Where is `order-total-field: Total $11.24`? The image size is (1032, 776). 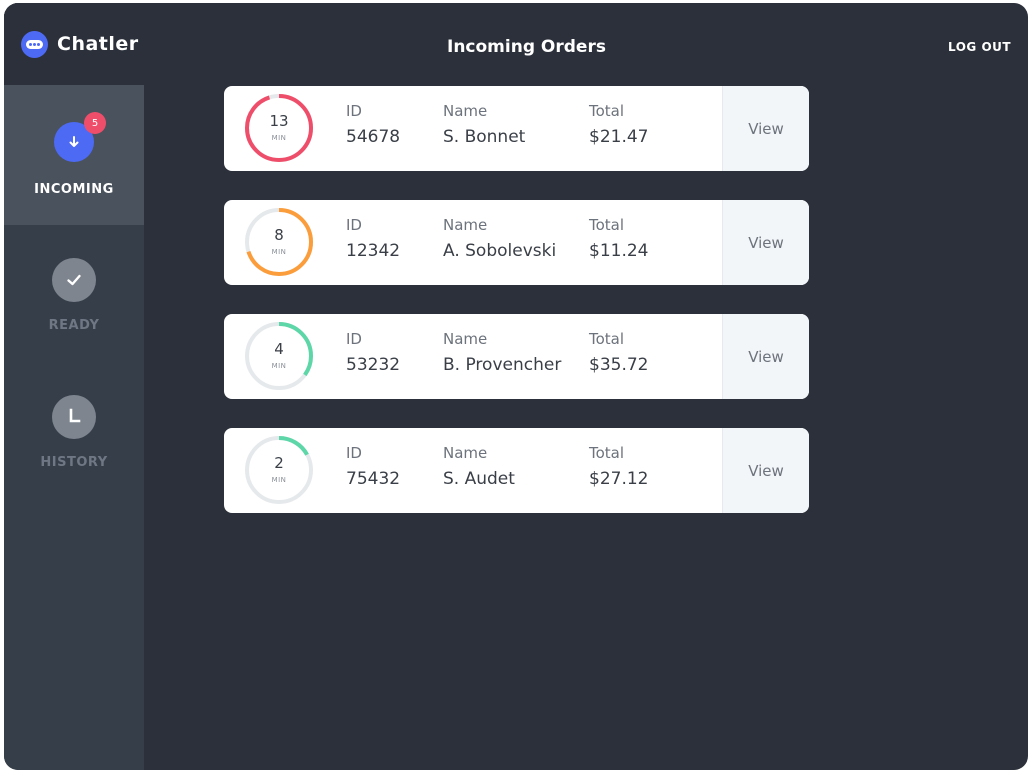 order-total-field: Total $11.24 is located at coordinates (618, 238).